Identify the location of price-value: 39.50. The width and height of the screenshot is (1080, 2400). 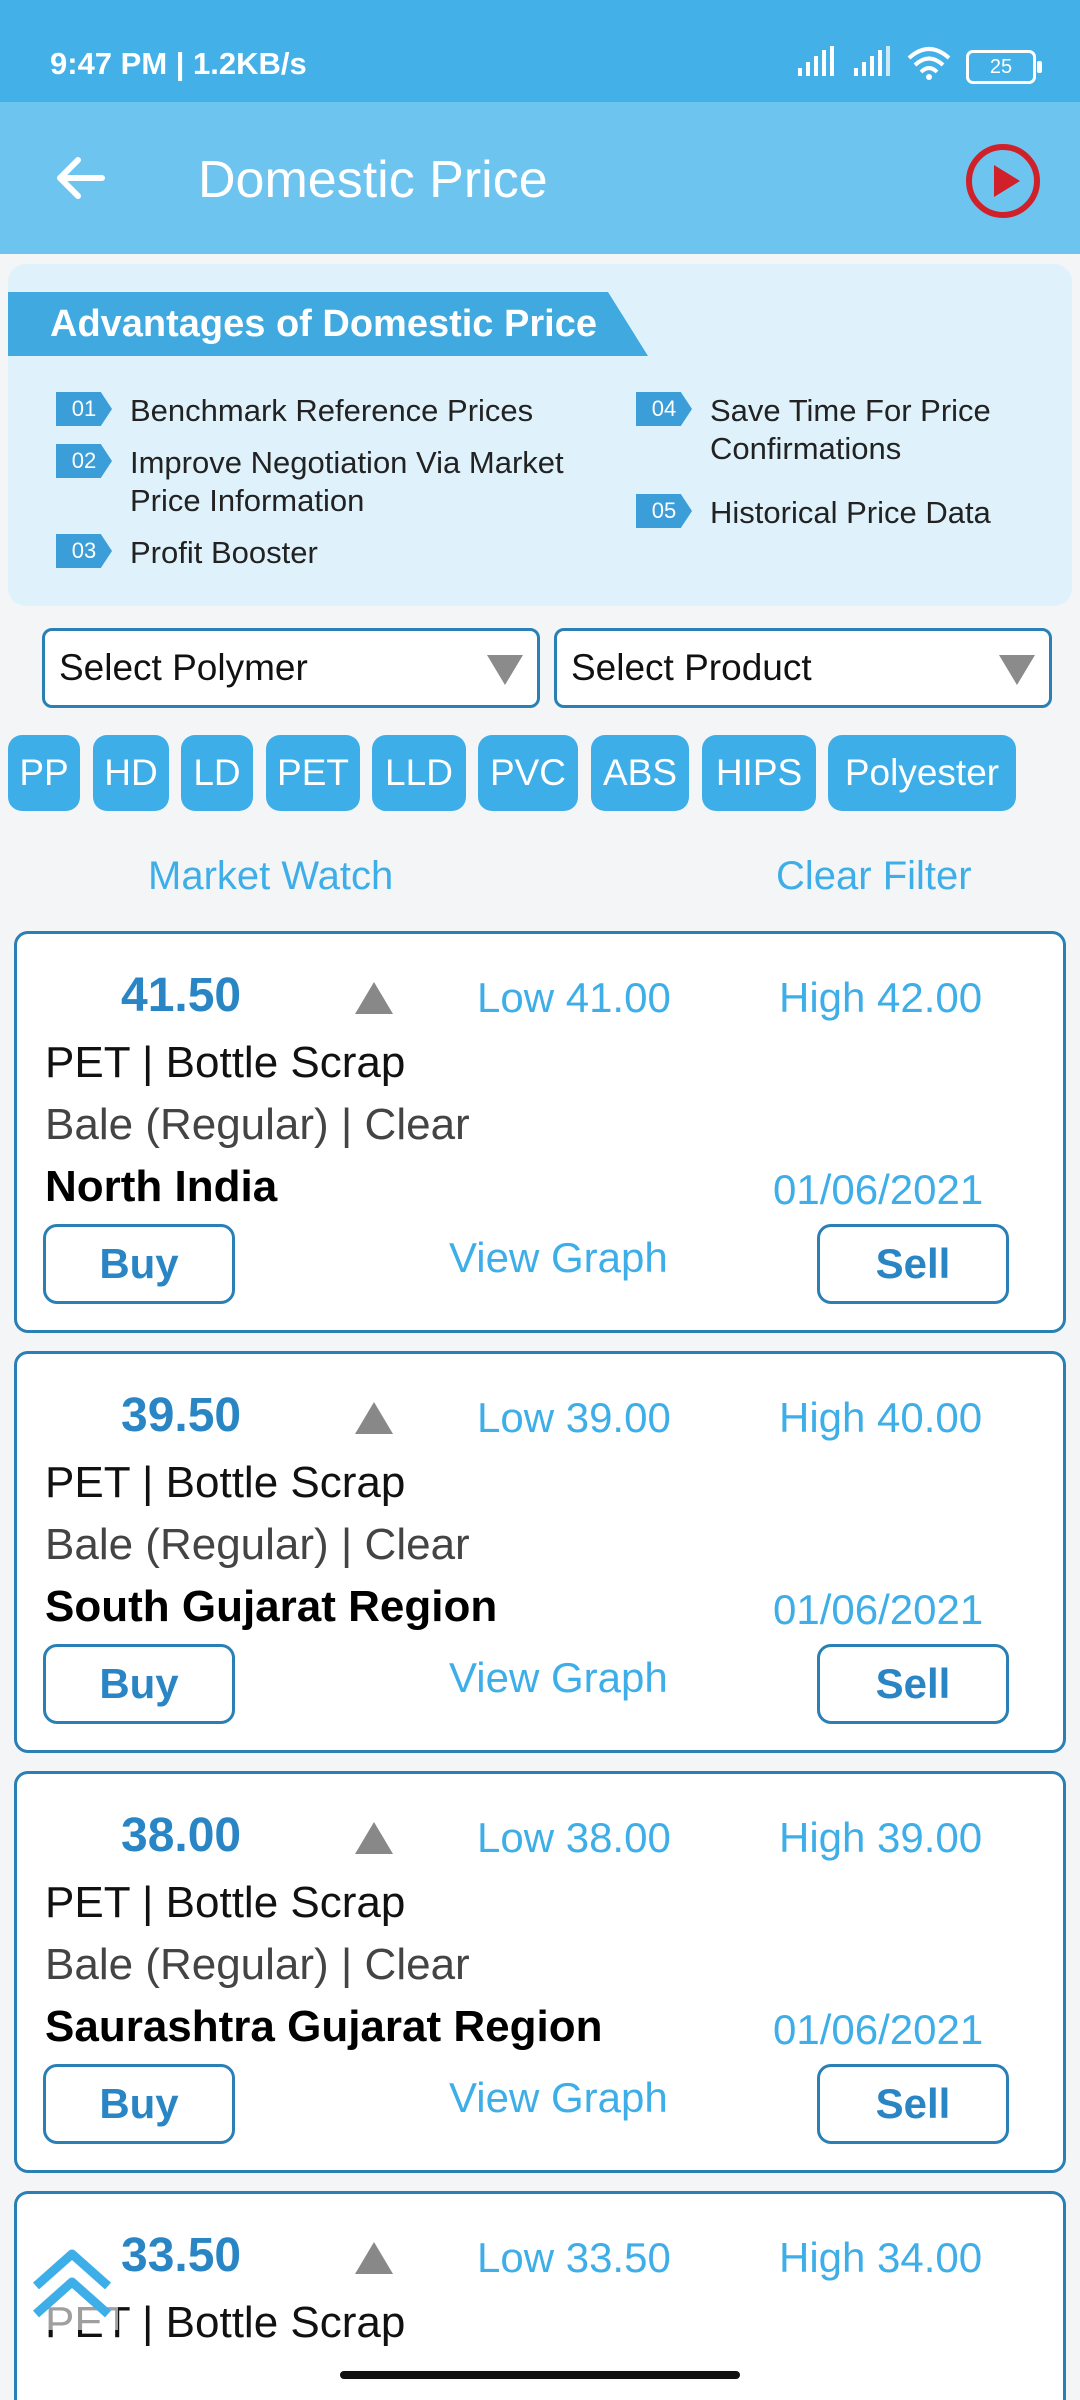
(181, 1415).